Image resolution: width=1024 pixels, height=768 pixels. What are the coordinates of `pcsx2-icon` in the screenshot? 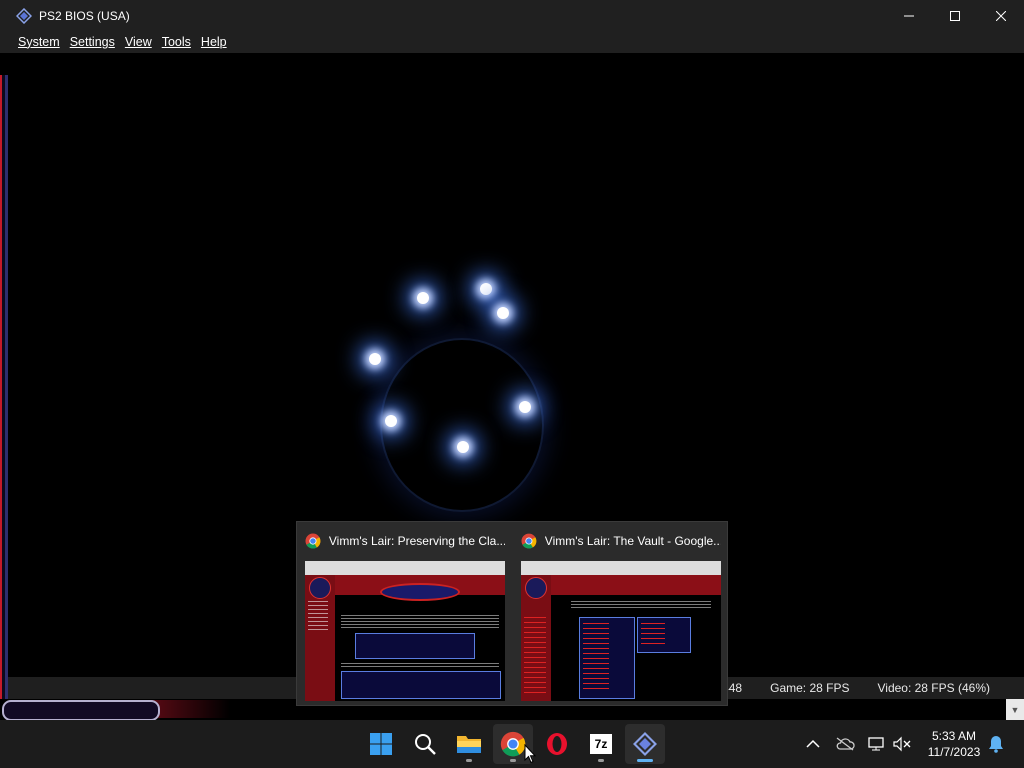 It's located at (645, 744).